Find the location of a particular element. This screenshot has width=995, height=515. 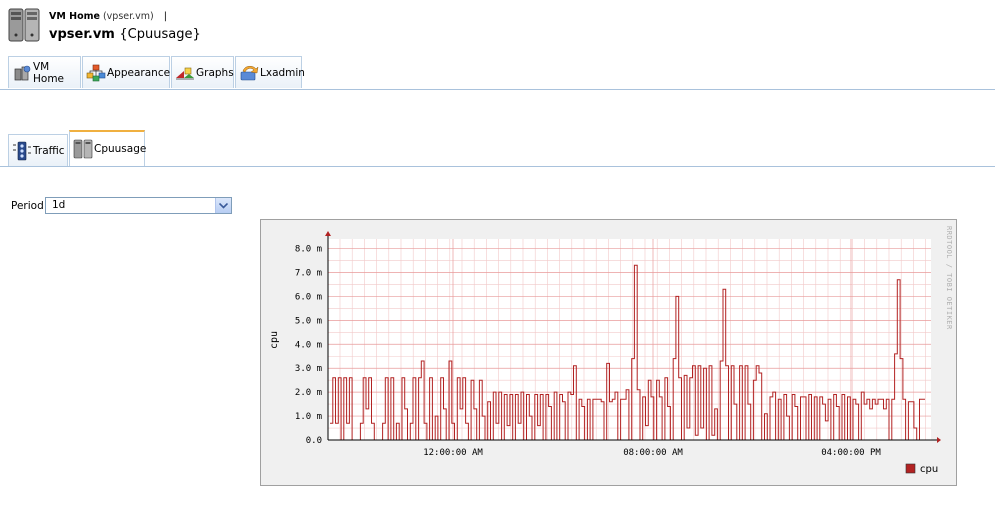

tab-vm-home: VM Home is located at coordinates (44, 72).